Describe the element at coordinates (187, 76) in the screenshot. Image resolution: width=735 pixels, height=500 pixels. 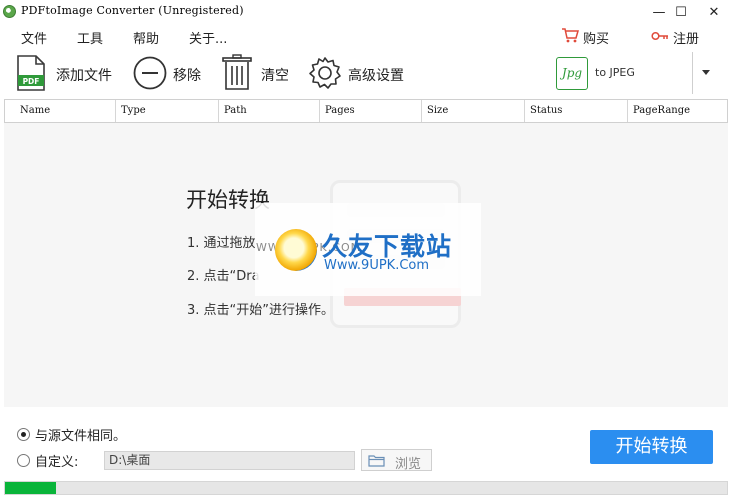
I see `remove-label: 移除` at that location.